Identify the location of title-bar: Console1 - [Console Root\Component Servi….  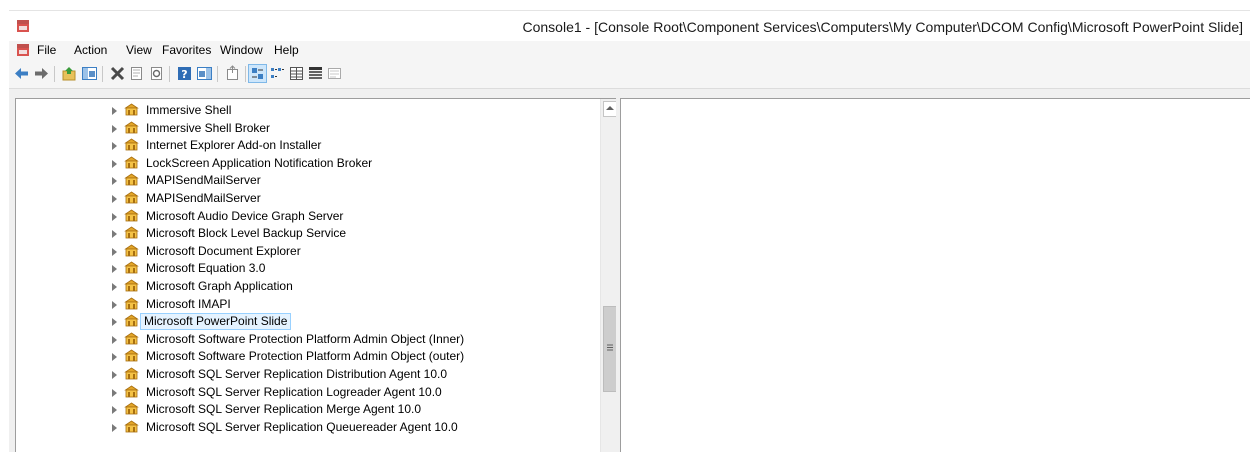
(629, 25).